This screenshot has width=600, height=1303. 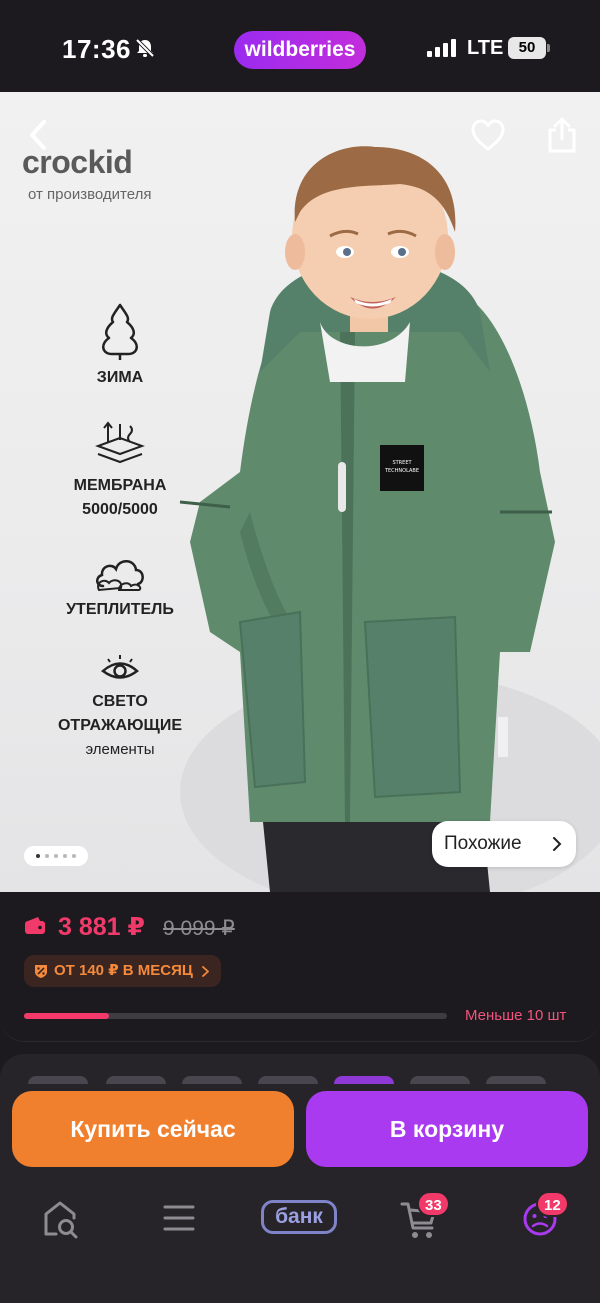 I want to click on feature-reflective: СВЕТО ОТРАЖАЮЩИЕ элементы, so click(x=120, y=708).